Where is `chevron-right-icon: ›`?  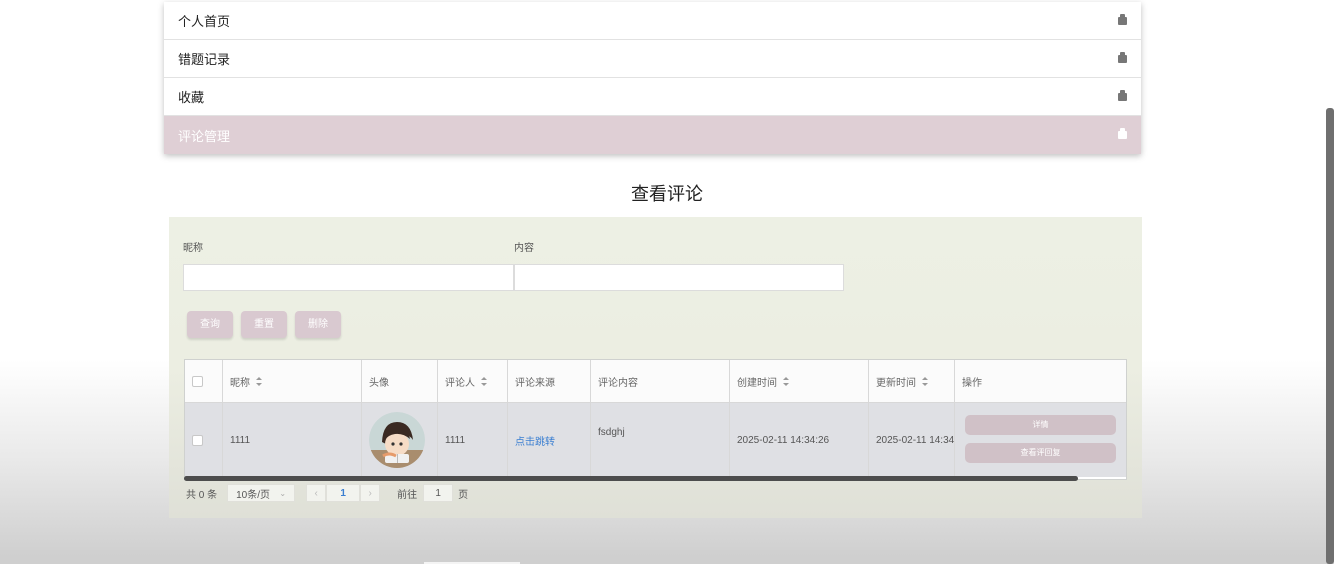 chevron-right-icon: › is located at coordinates (370, 493).